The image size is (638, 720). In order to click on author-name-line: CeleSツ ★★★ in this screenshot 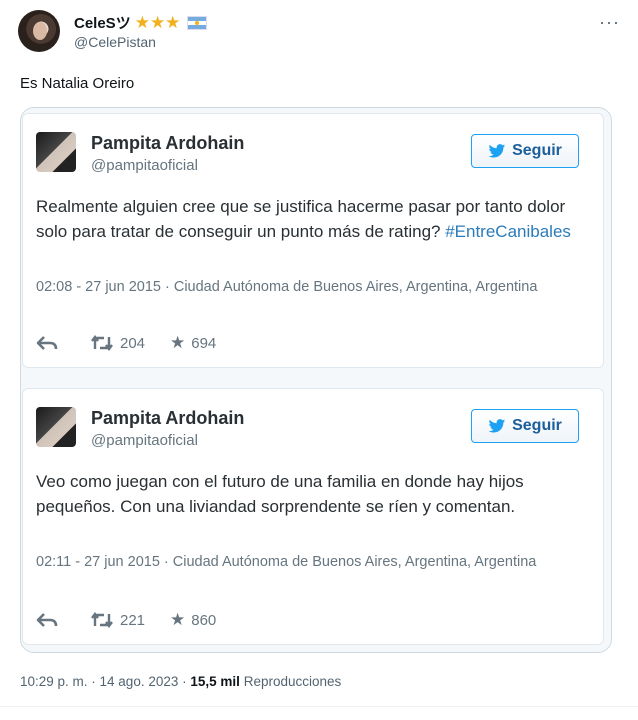, I will do `click(141, 22)`.